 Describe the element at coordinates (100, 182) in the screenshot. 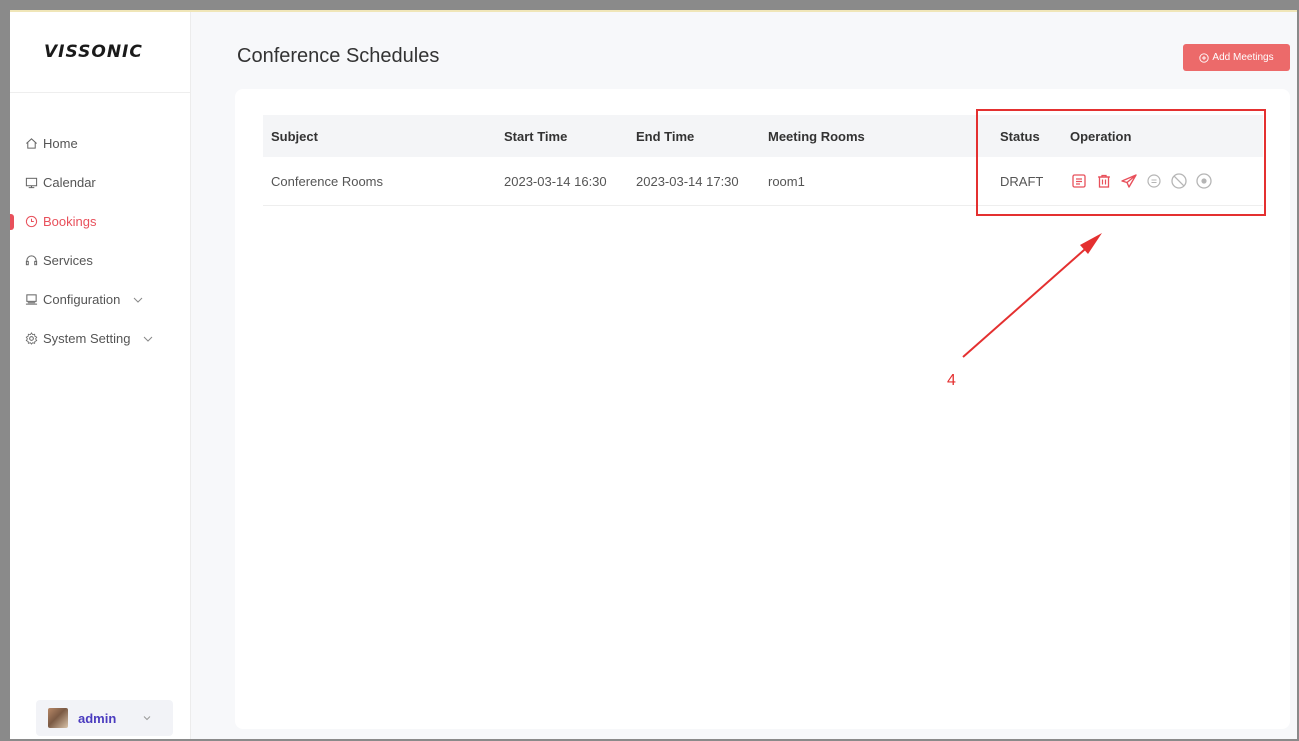

I see `sidebar-item-calendar: Calendar` at that location.